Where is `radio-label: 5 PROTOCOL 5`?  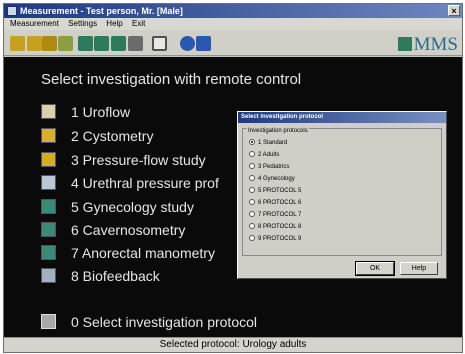 radio-label: 5 PROTOCOL 5 is located at coordinates (280, 191).